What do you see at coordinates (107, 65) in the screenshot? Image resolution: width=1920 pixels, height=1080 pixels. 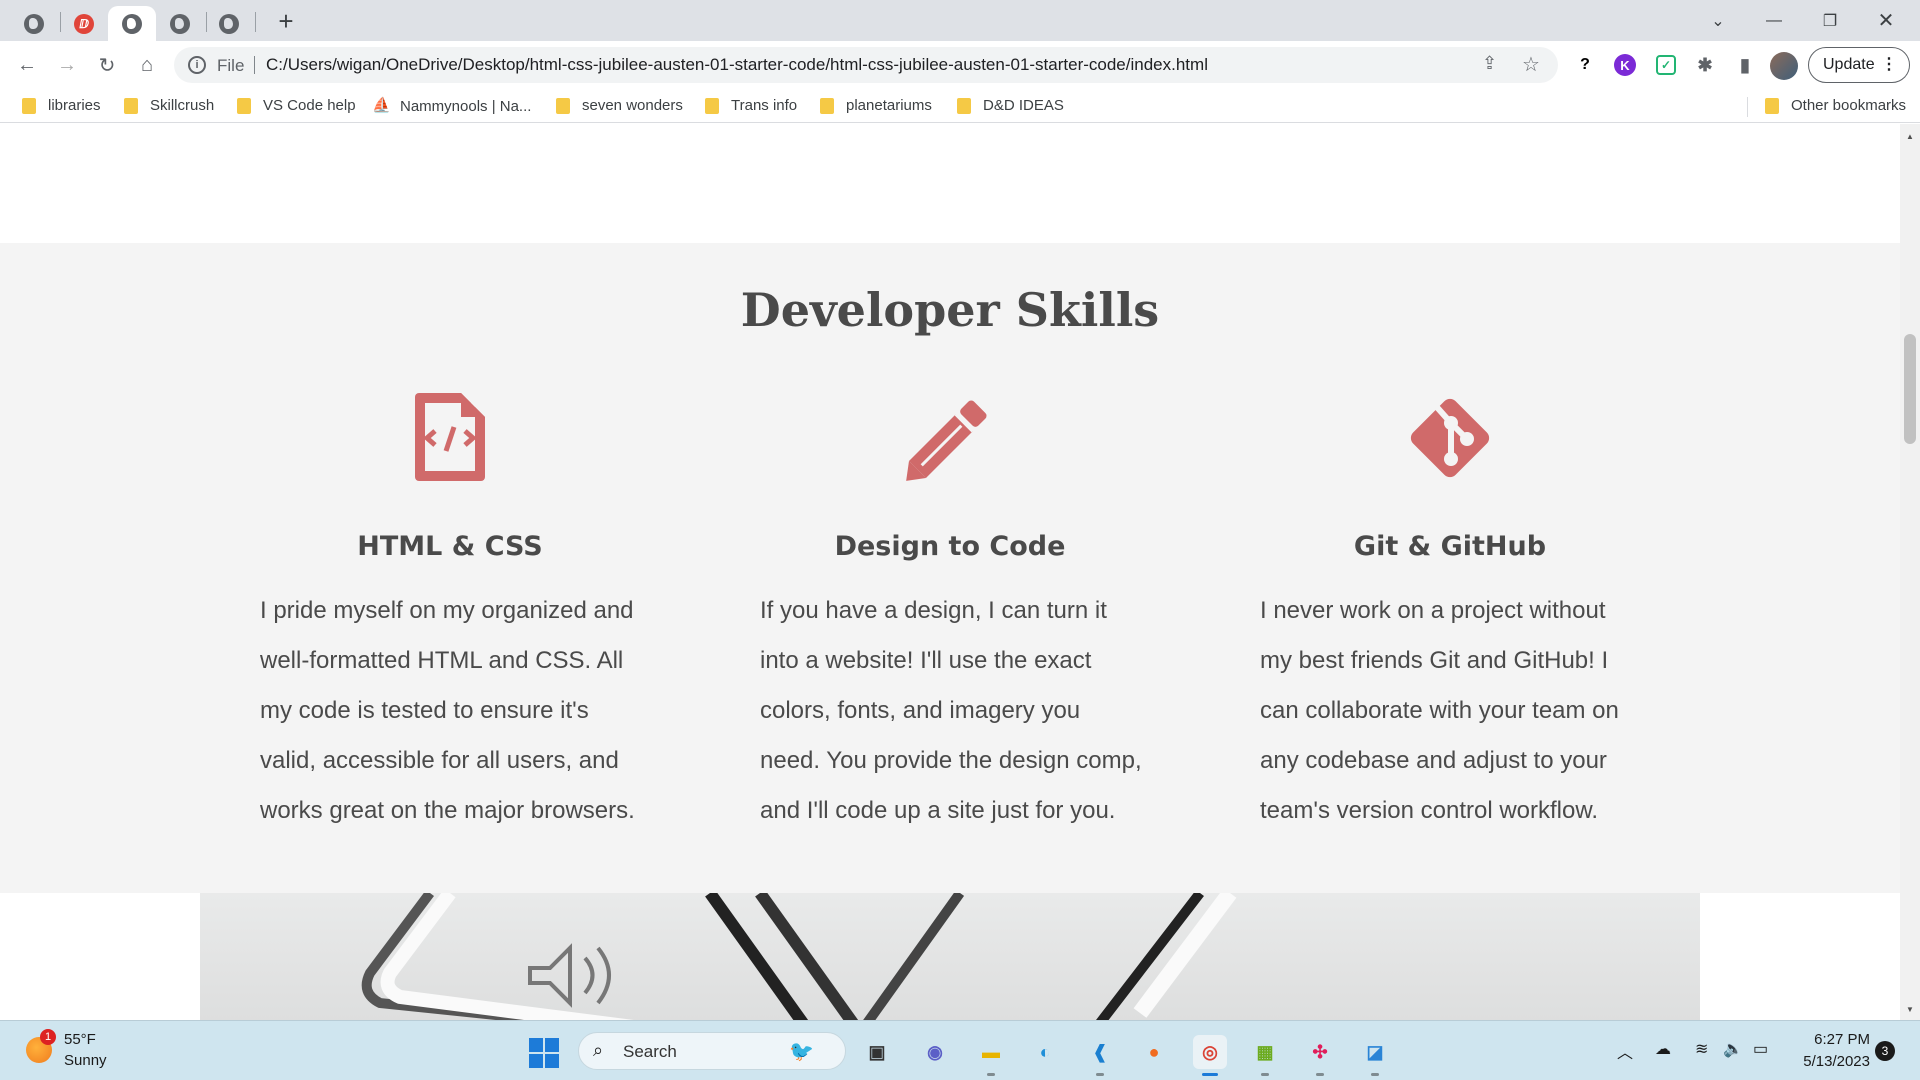 I see `reload-icon: ↻` at bounding box center [107, 65].